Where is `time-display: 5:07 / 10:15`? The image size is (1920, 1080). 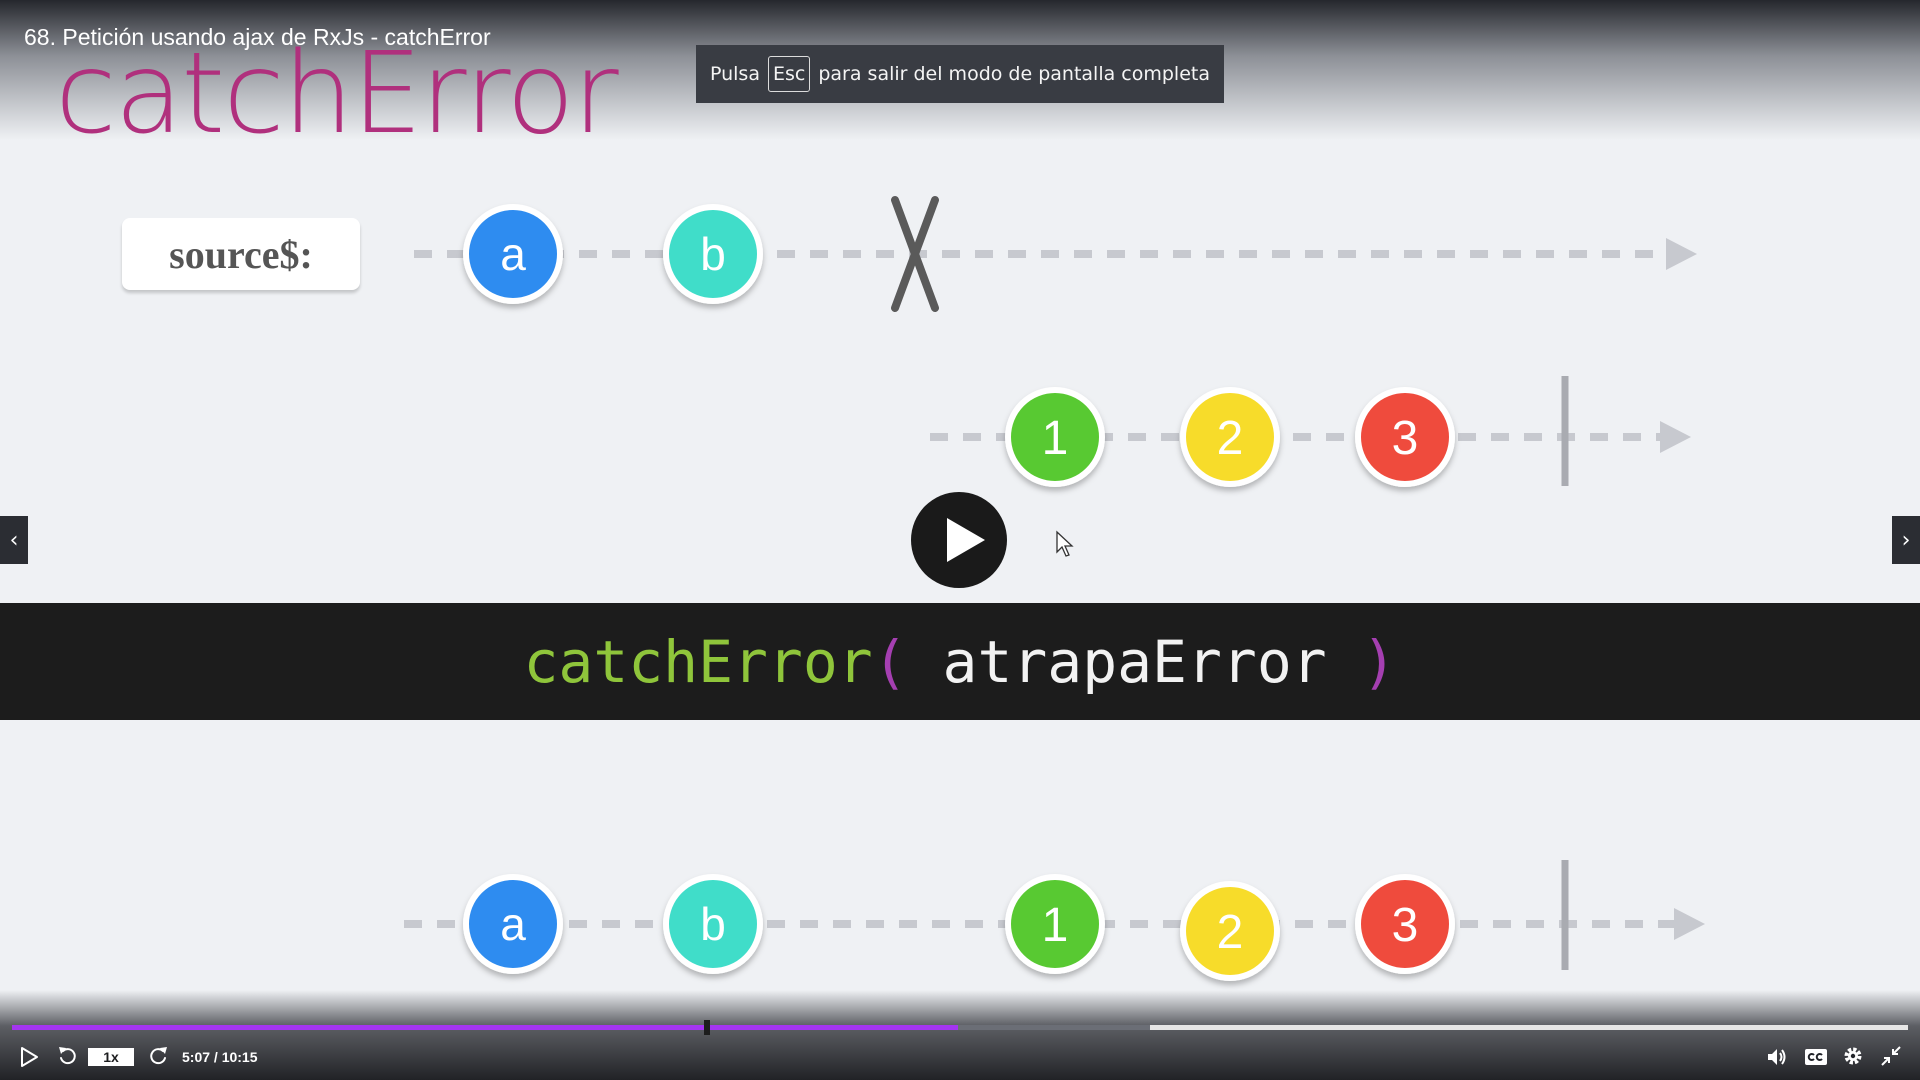
time-display: 5:07 / 10:15 is located at coordinates (220, 1057).